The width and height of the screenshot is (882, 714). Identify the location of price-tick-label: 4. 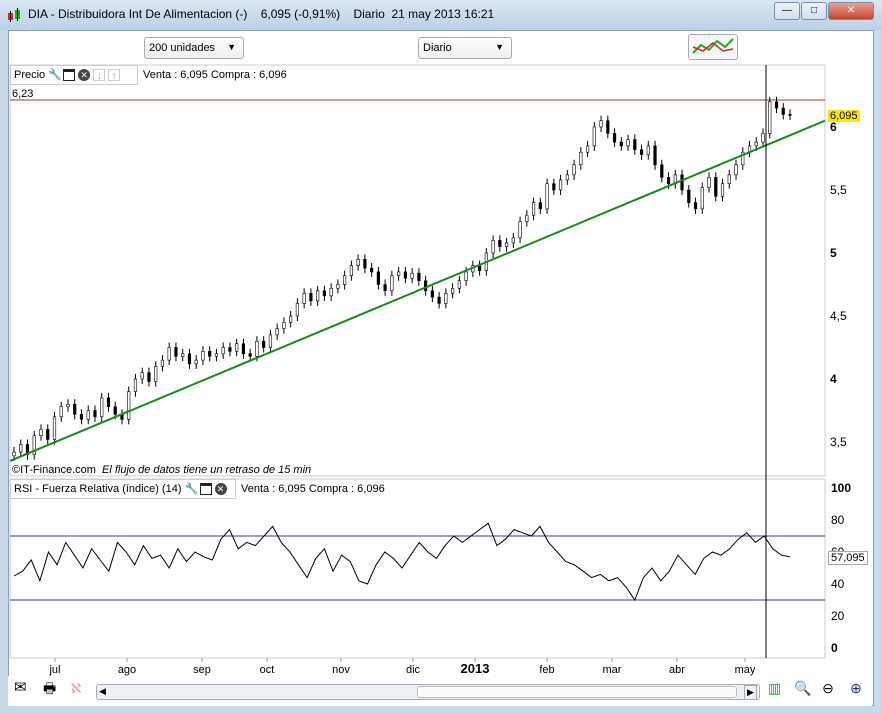
(833, 379).